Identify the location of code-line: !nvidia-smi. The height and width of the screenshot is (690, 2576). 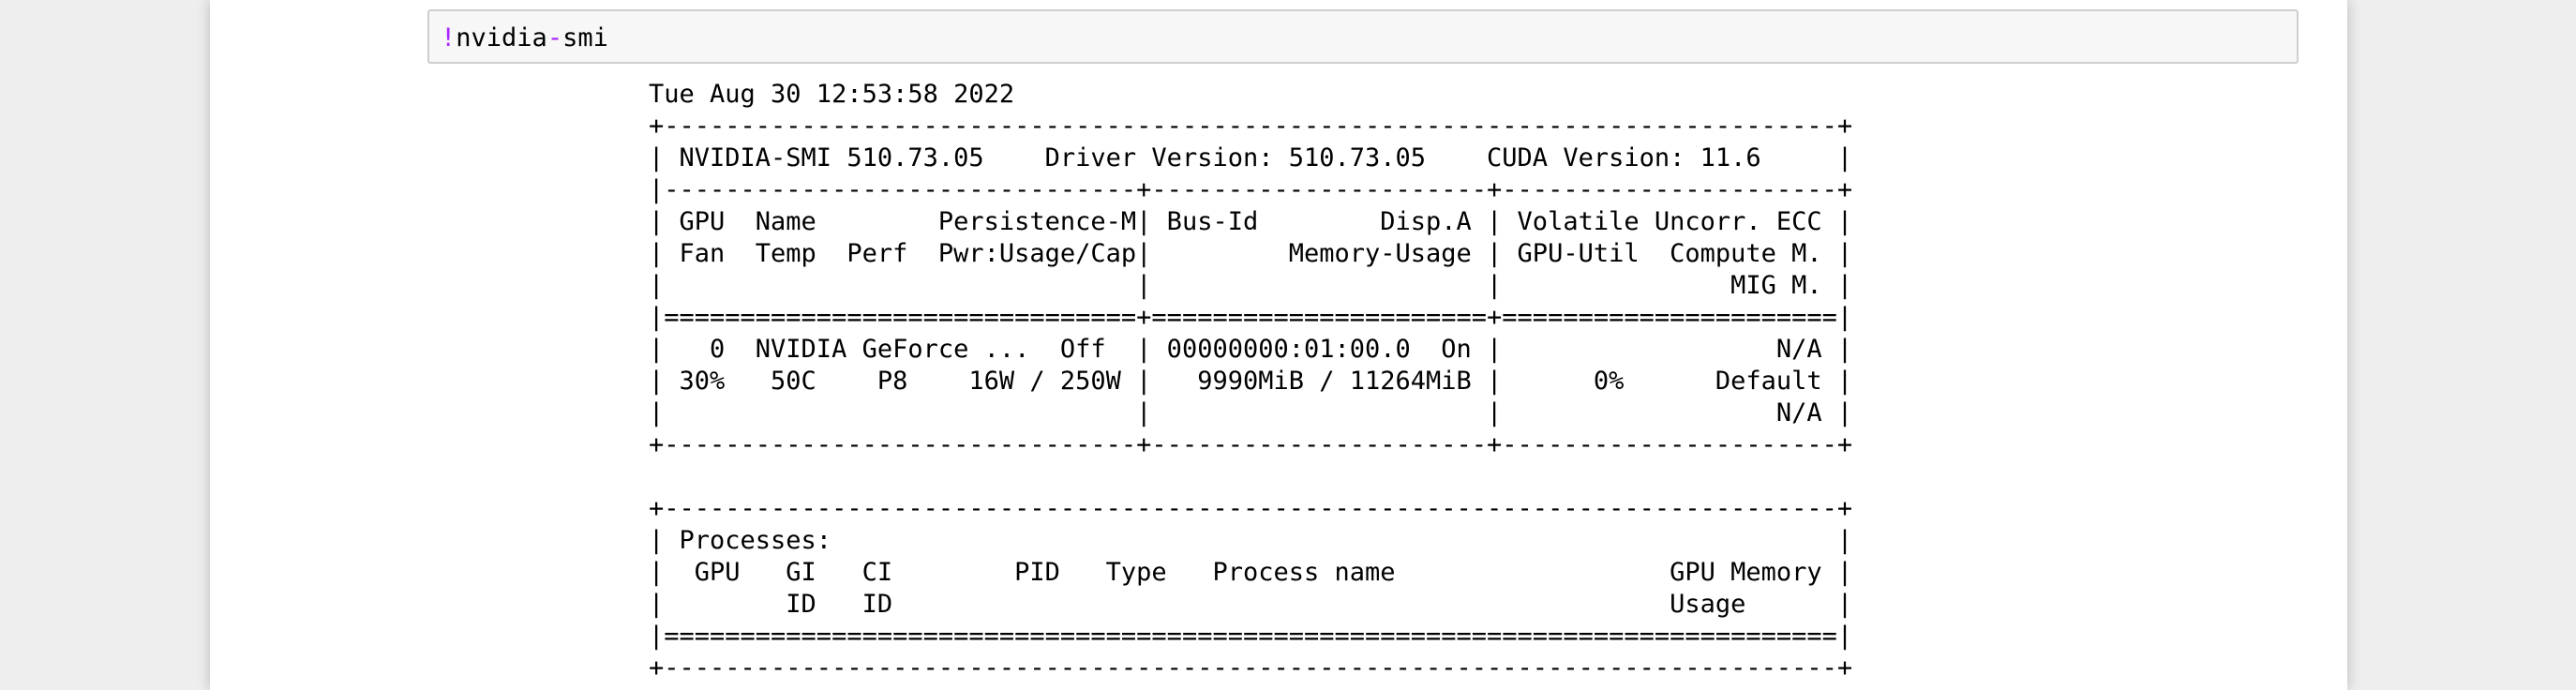
(525, 38).